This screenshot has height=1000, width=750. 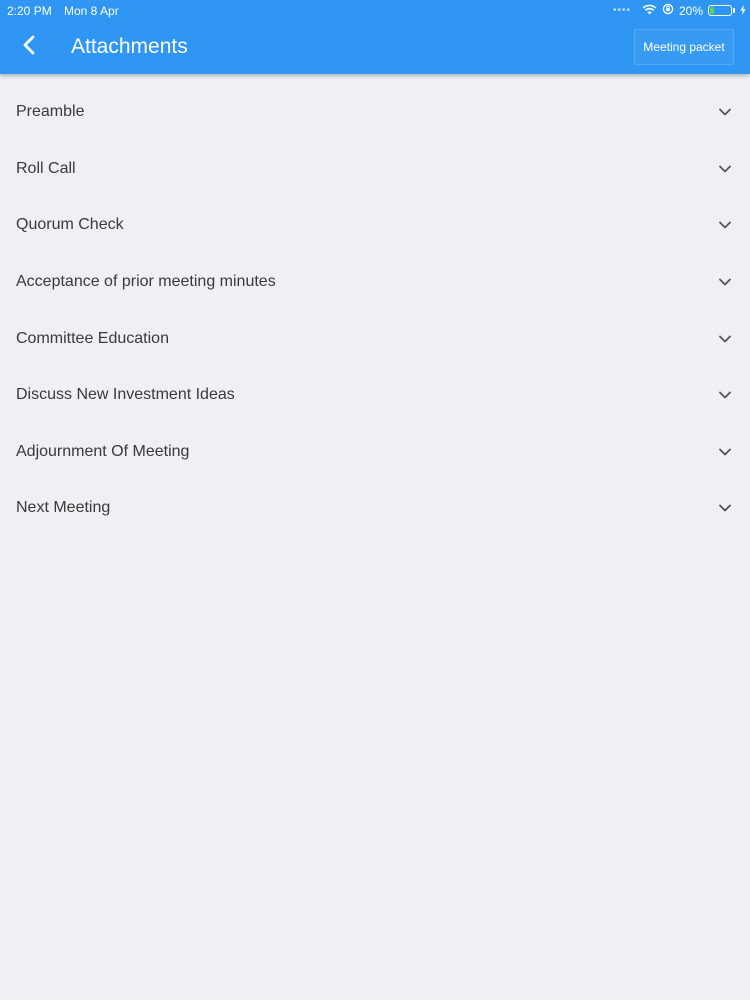 What do you see at coordinates (46, 168) in the screenshot?
I see `agenda-item-label: Roll Call` at bounding box center [46, 168].